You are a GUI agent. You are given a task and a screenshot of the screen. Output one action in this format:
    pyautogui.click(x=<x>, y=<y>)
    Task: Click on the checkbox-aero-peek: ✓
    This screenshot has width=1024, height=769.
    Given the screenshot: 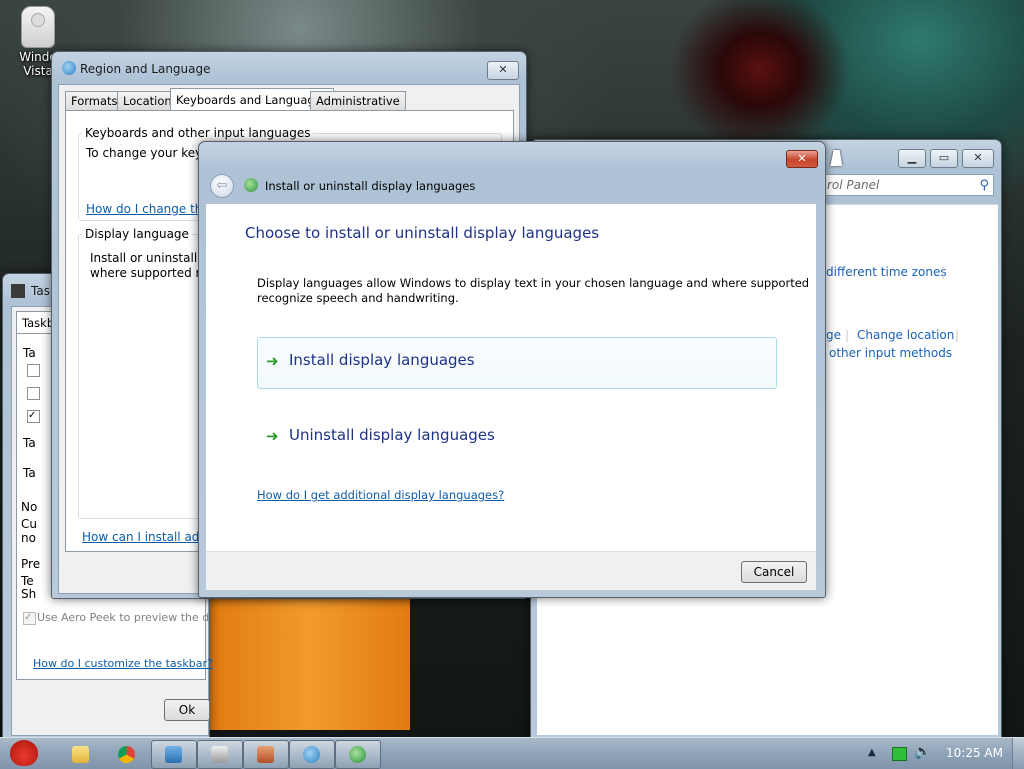 What is the action you would take?
    pyautogui.click(x=29, y=618)
    